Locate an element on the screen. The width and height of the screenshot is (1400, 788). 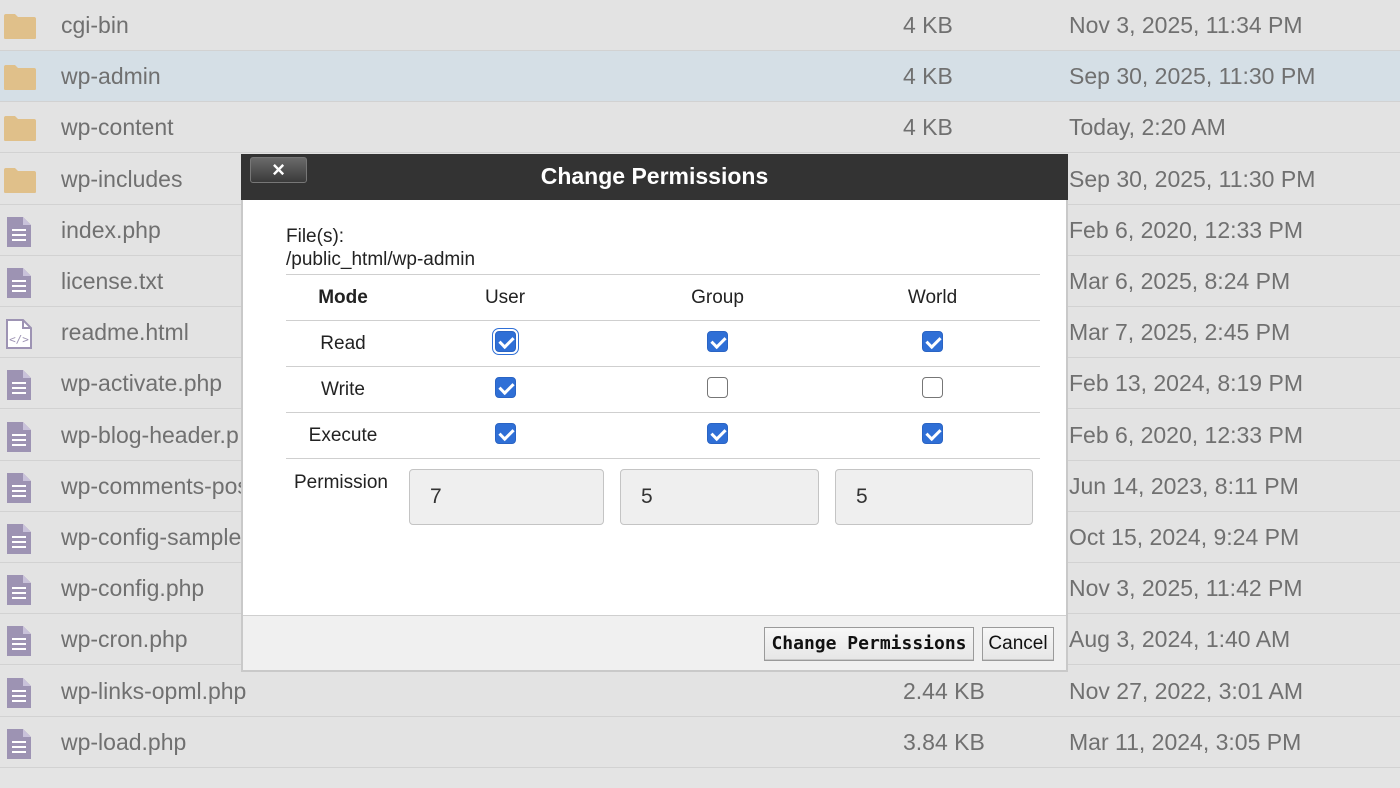
file-date: Aug 3, 2024, 1:40 AM is located at coordinates (1180, 639).